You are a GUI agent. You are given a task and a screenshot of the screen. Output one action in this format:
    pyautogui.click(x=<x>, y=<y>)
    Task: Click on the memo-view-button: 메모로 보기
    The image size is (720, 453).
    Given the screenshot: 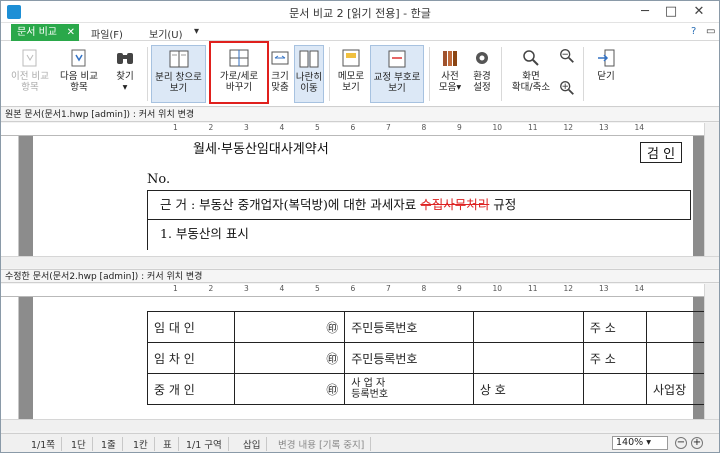 What is the action you would take?
    pyautogui.click(x=351, y=74)
    